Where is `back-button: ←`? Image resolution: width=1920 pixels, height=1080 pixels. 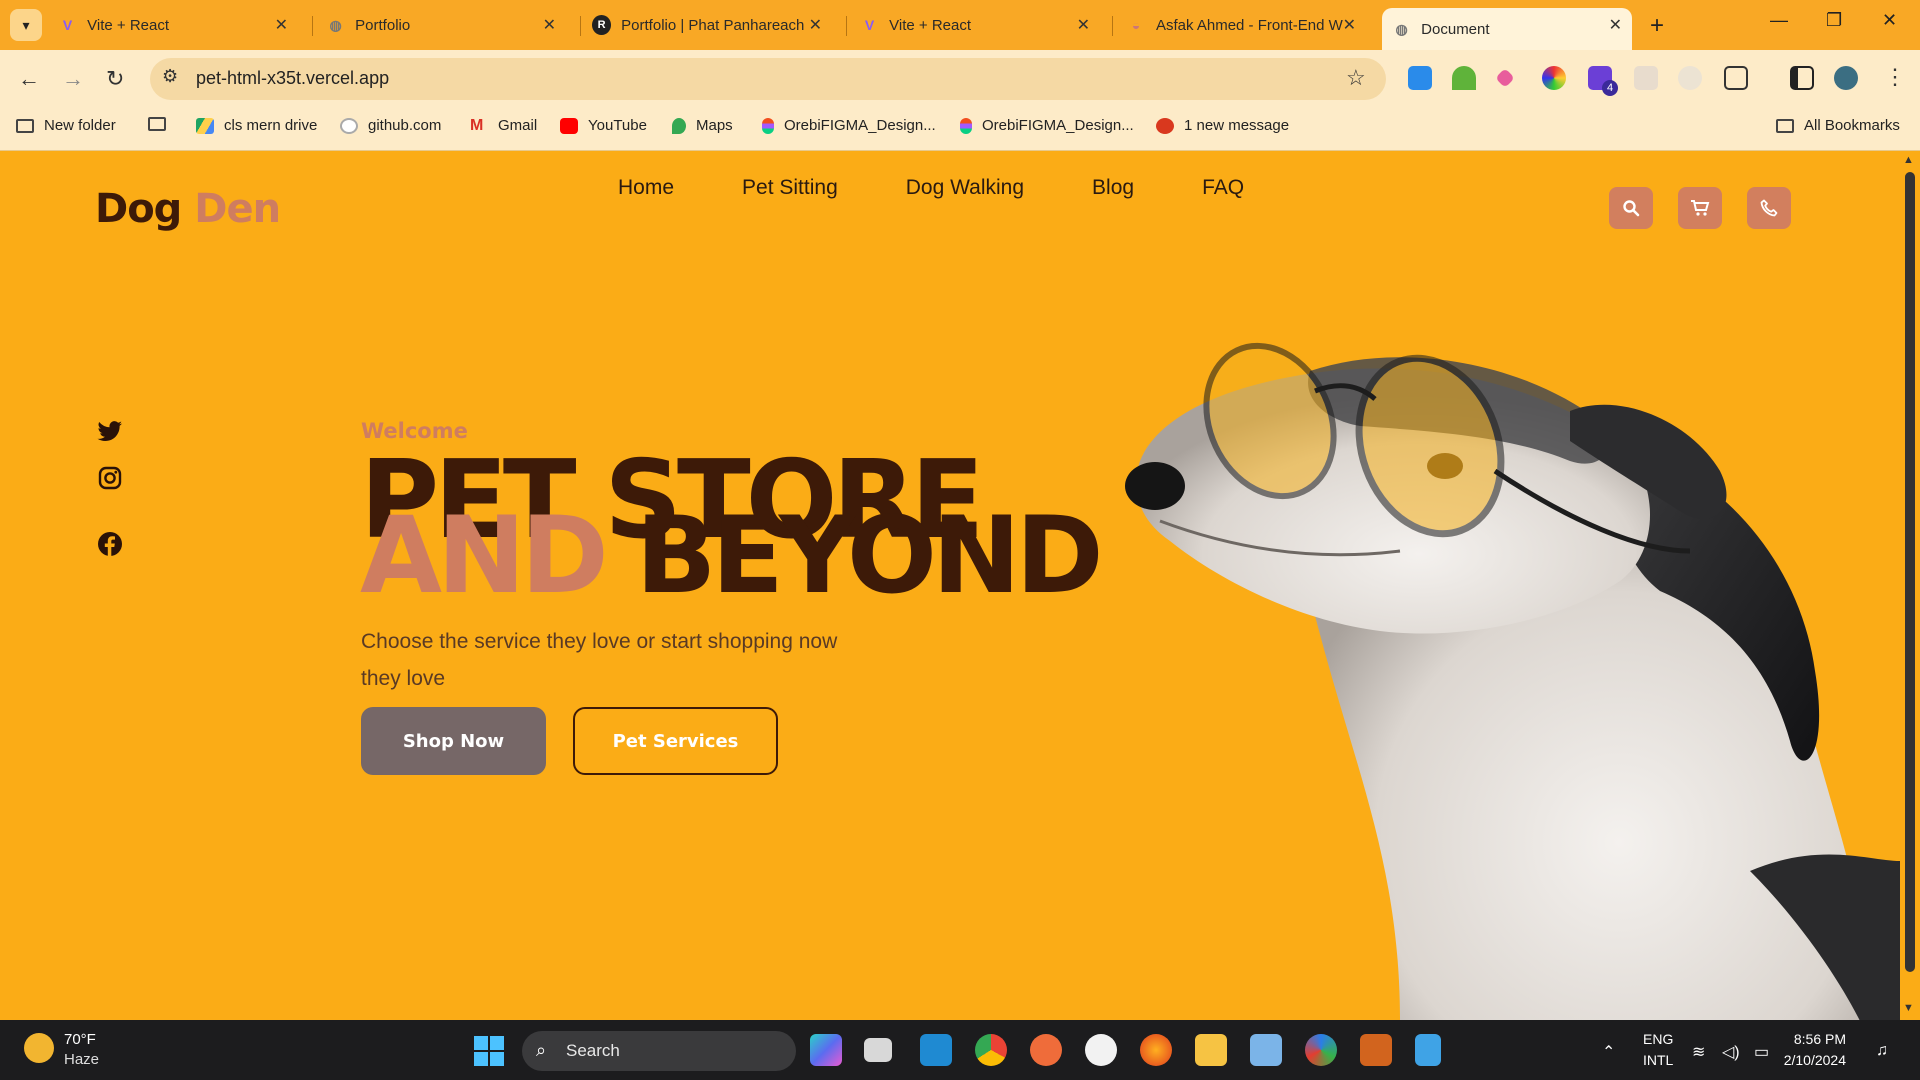
back-button: ← is located at coordinates (29, 79).